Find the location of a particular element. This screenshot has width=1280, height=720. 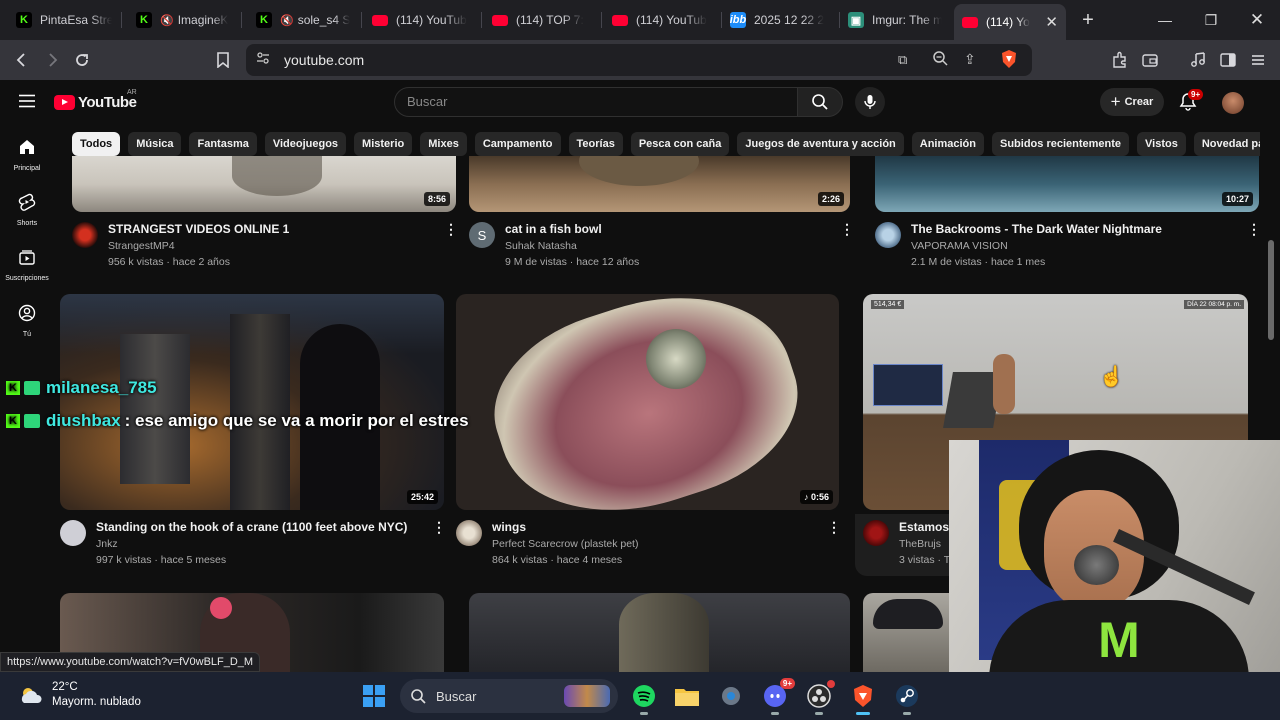

chip-all: Todos is located at coordinates (96, 144).